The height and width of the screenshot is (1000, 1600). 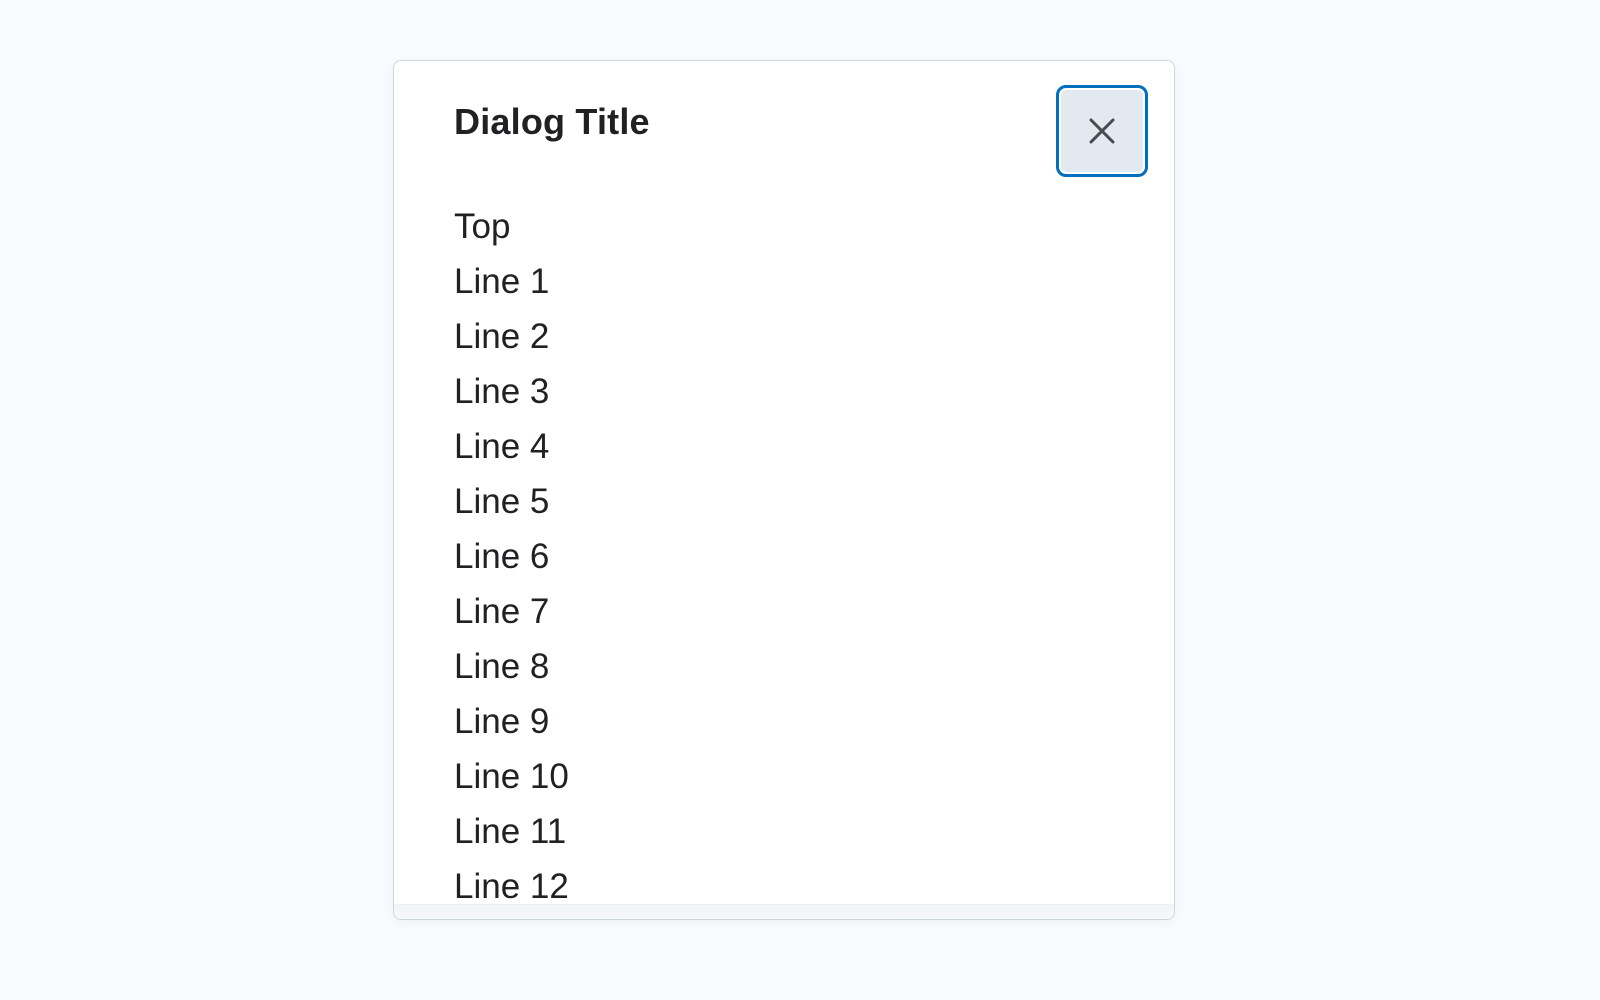 I want to click on content-line: Line 9, so click(x=502, y=721).